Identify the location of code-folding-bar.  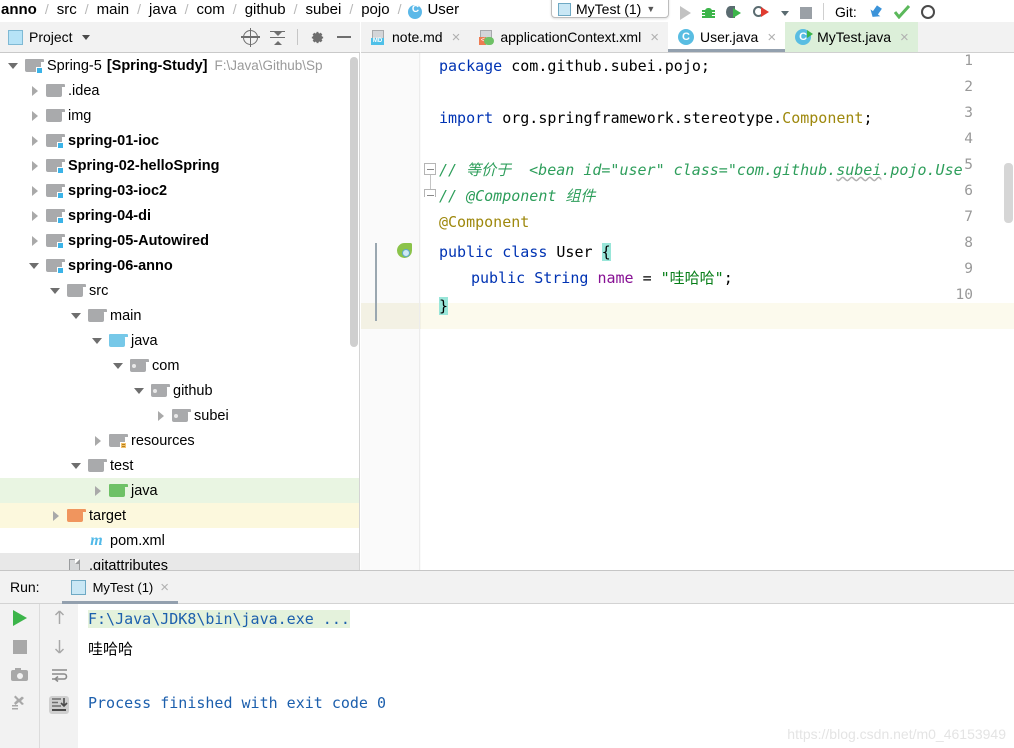
(430, 311).